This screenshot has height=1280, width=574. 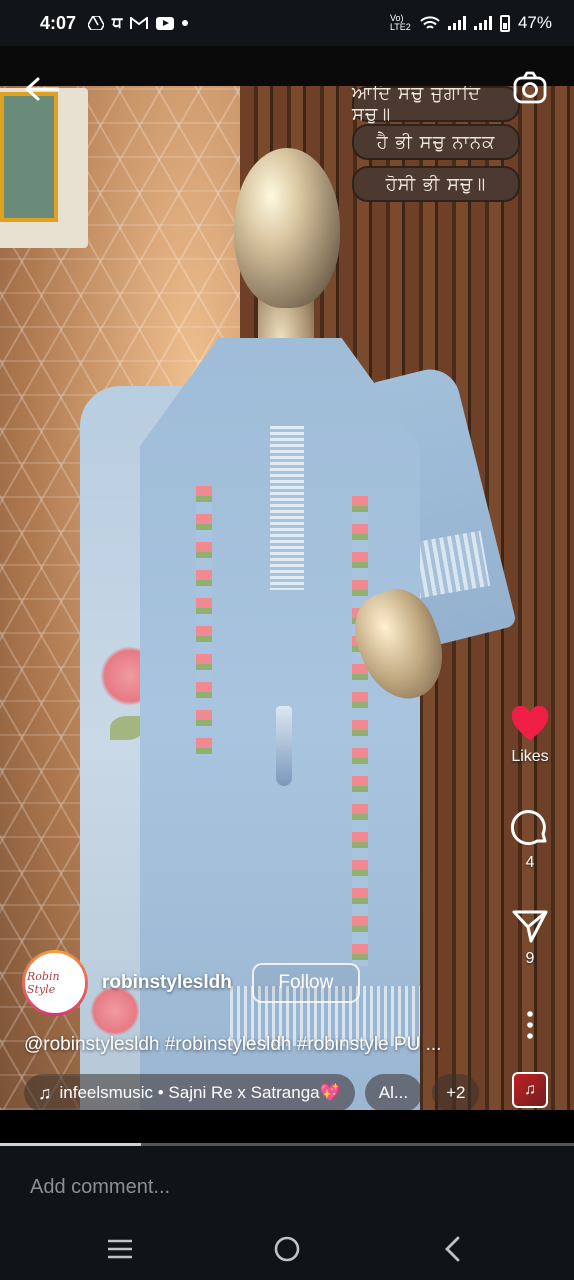 I want to click on camera-icon, so click(x=530, y=88).